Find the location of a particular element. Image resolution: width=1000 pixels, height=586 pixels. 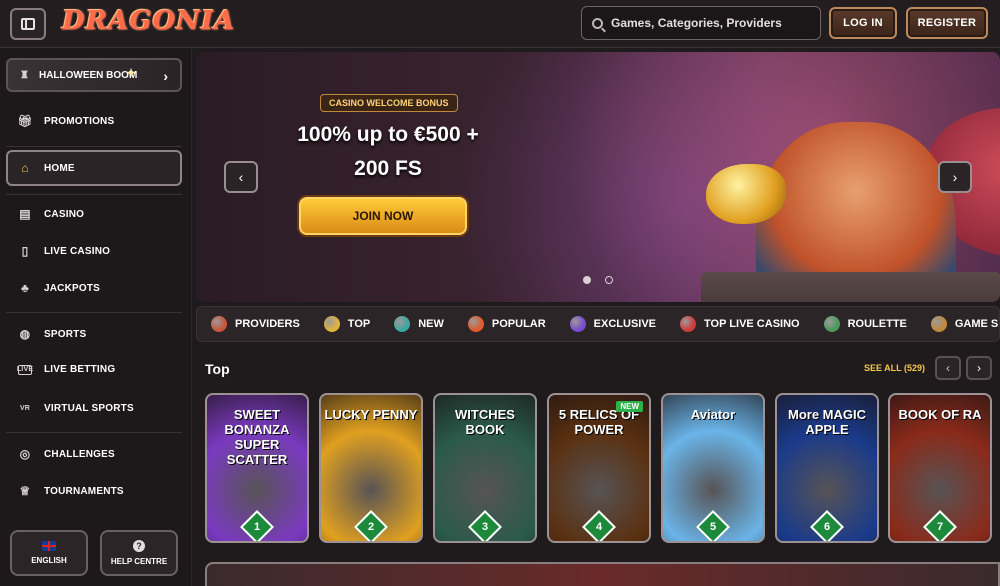

register-button: REGISTER is located at coordinates (947, 23).